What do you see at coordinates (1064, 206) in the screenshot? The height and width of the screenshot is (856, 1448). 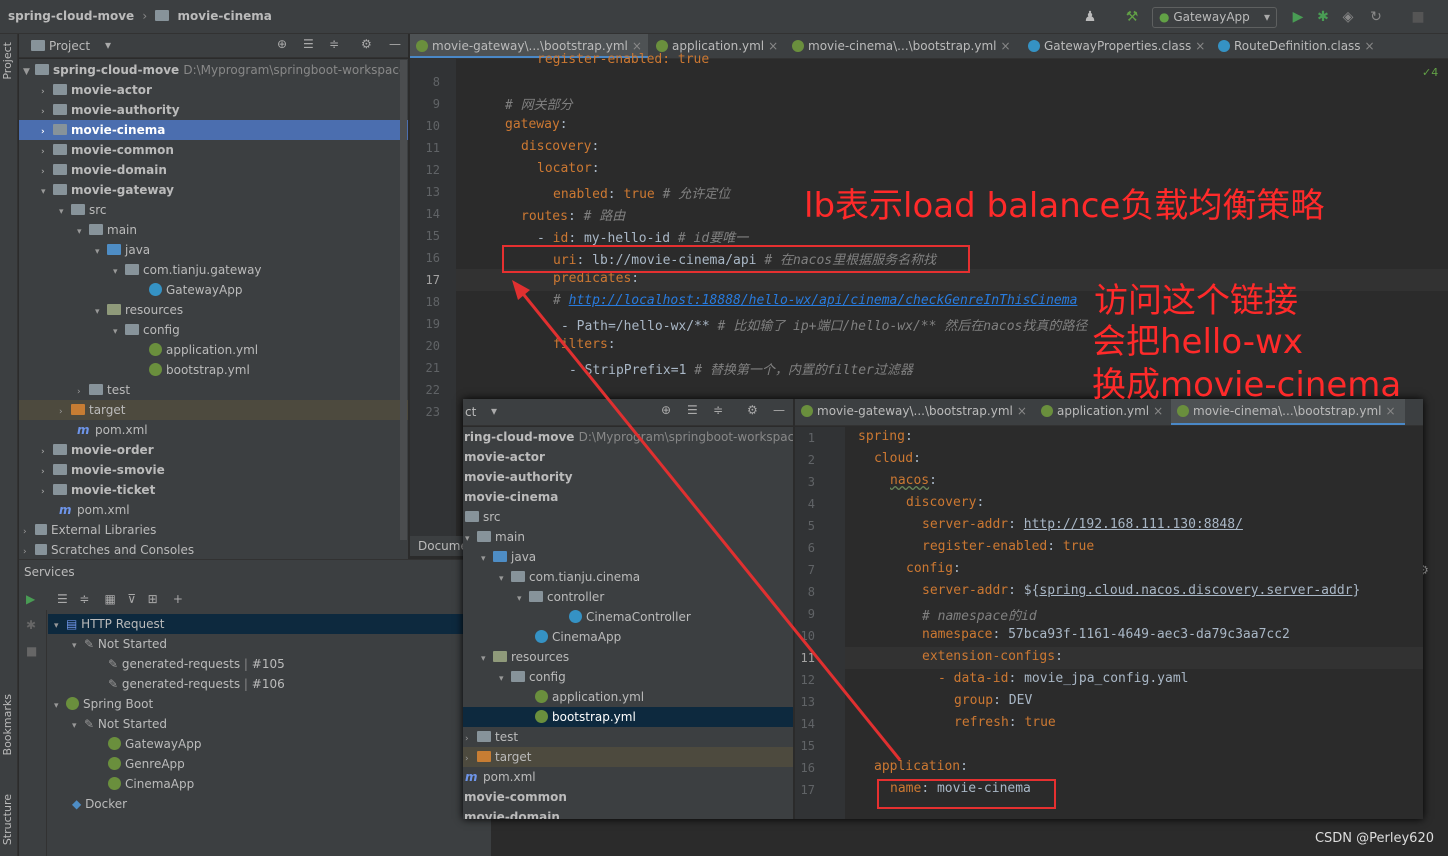 I see `annotation-lb: lb表示load balance负载均衡策略` at bounding box center [1064, 206].